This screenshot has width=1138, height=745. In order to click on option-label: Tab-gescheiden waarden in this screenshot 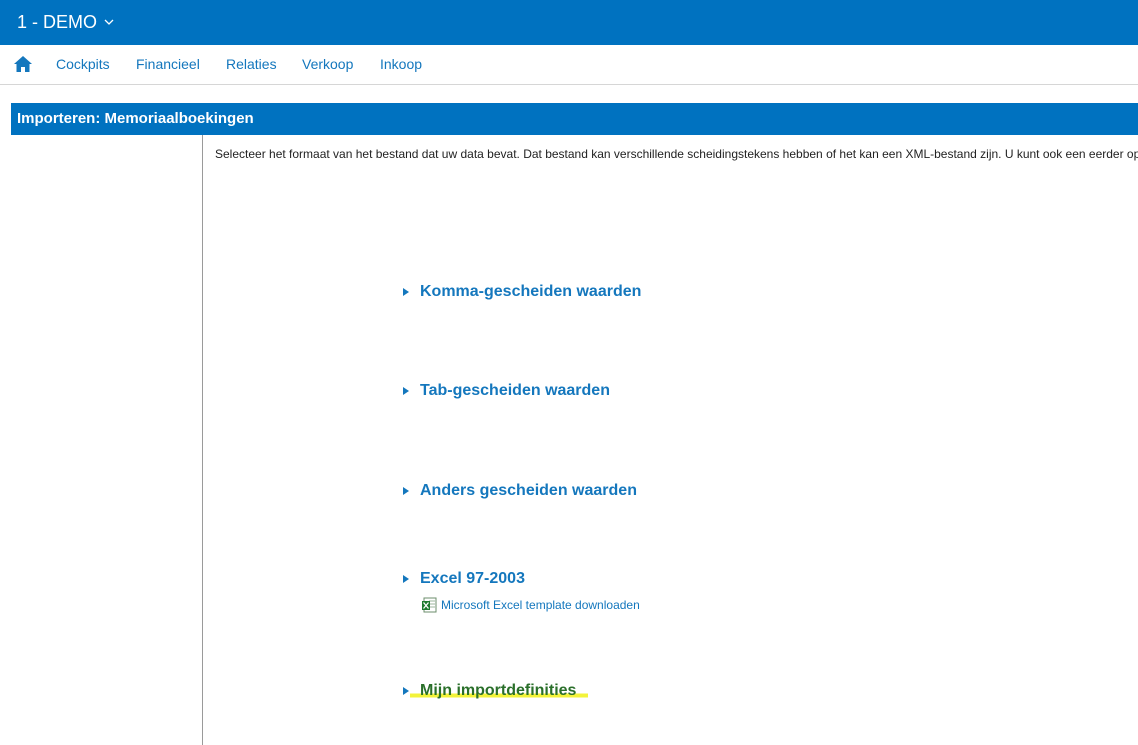, I will do `click(515, 390)`.